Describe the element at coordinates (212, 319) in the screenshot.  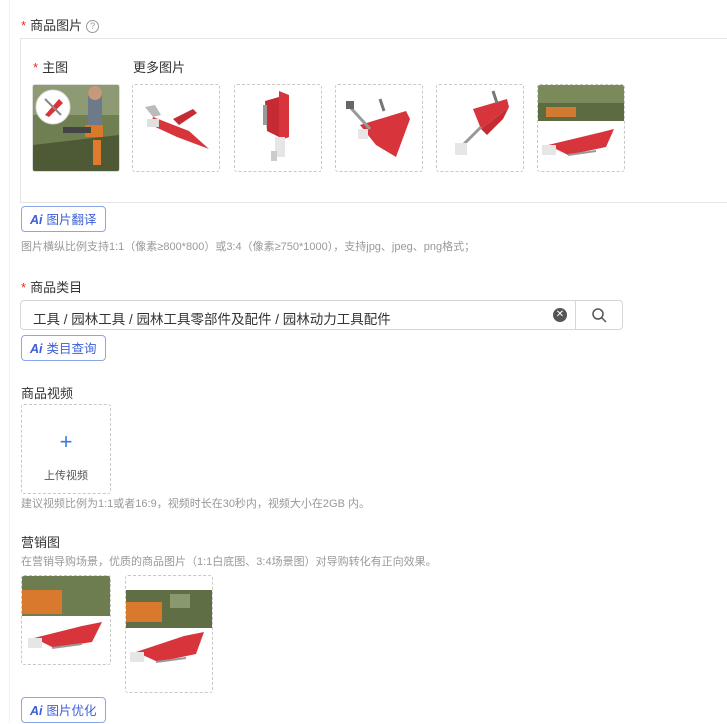
I see `category-value: 工具 / 园林工具 / 园林工具零部件及配件 / 园林动力工具配件` at that location.